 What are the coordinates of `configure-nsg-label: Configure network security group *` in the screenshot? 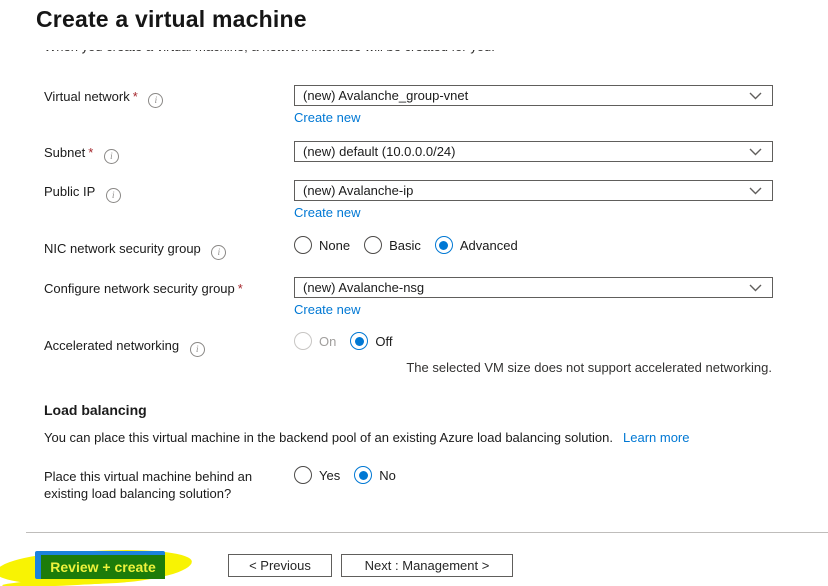 It's located at (143, 288).